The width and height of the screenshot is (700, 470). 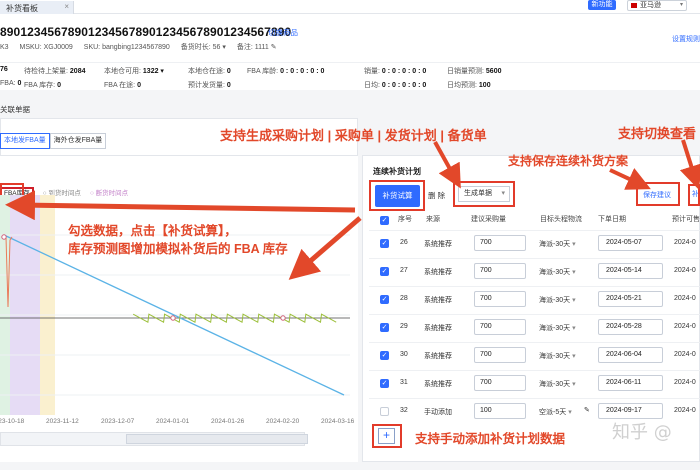 I want to click on qty-input: 100, so click(x=500, y=411).